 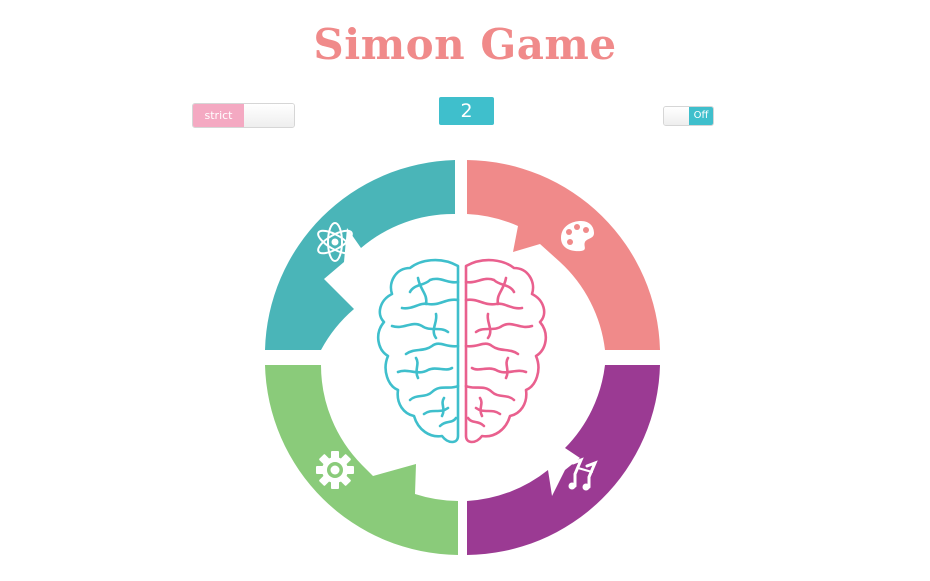 What do you see at coordinates (360, 255) in the screenshot?
I see `pad-teal` at bounding box center [360, 255].